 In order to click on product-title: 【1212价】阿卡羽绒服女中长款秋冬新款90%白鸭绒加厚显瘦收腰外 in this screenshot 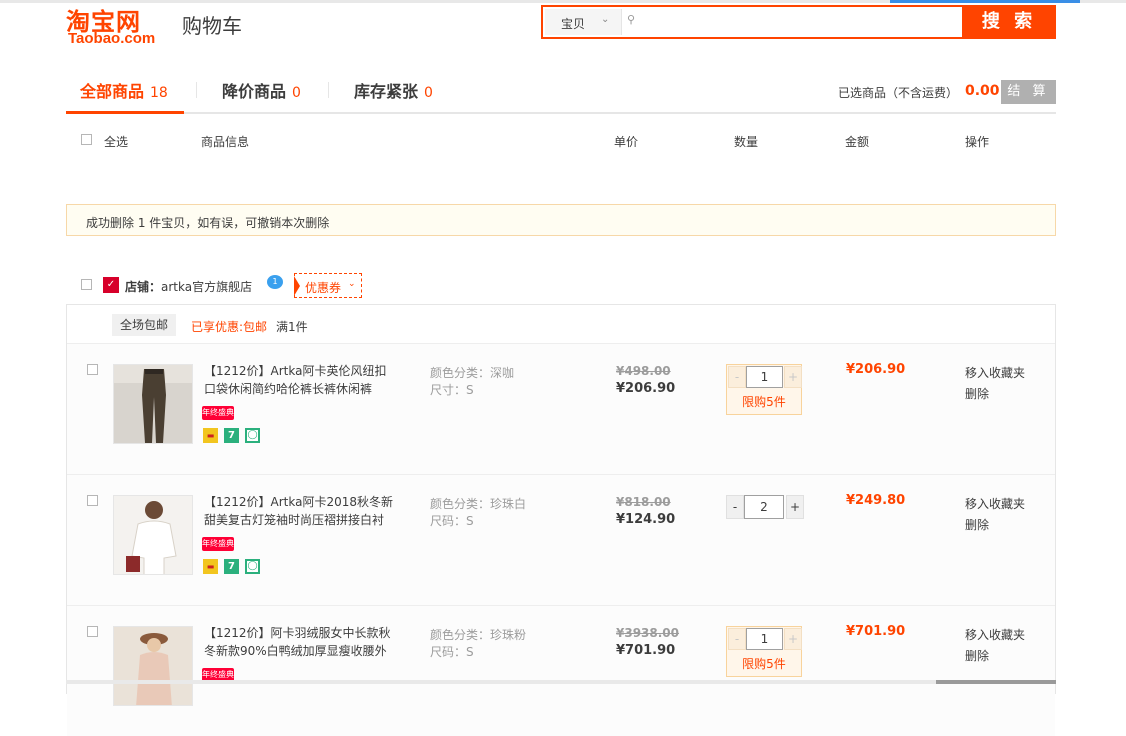, I will do `click(299, 642)`.